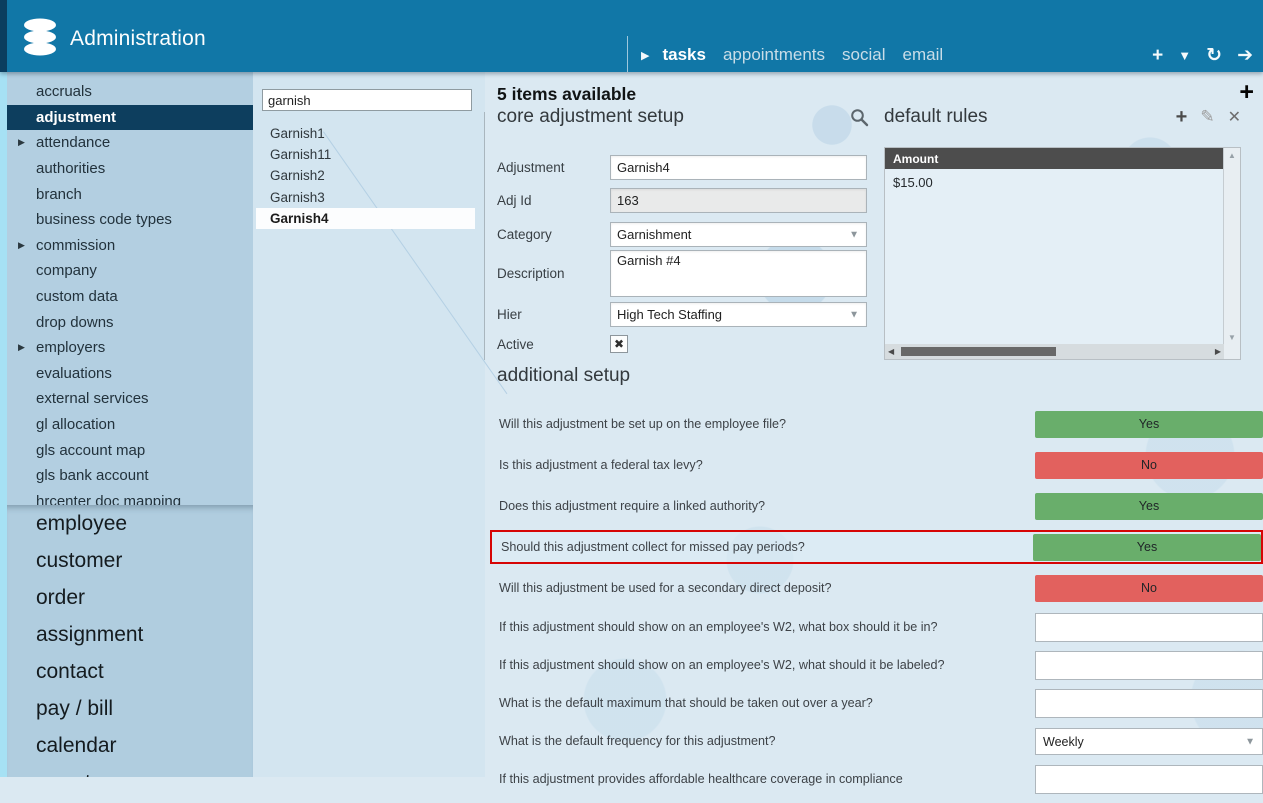 The width and height of the screenshot is (1263, 803). What do you see at coordinates (738, 273) in the screenshot?
I see `description-field: Garnish #4` at bounding box center [738, 273].